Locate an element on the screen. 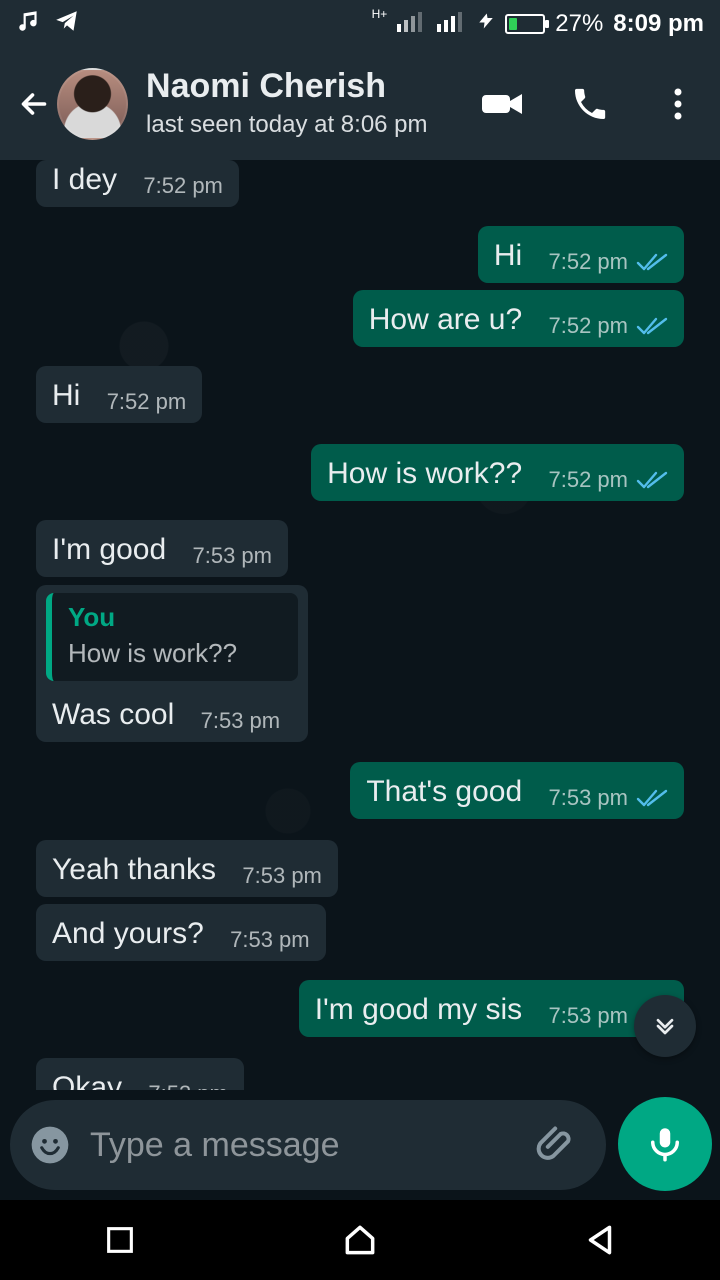 This screenshot has height=1280, width=720. back-nav-button is located at coordinates (600, 1240).